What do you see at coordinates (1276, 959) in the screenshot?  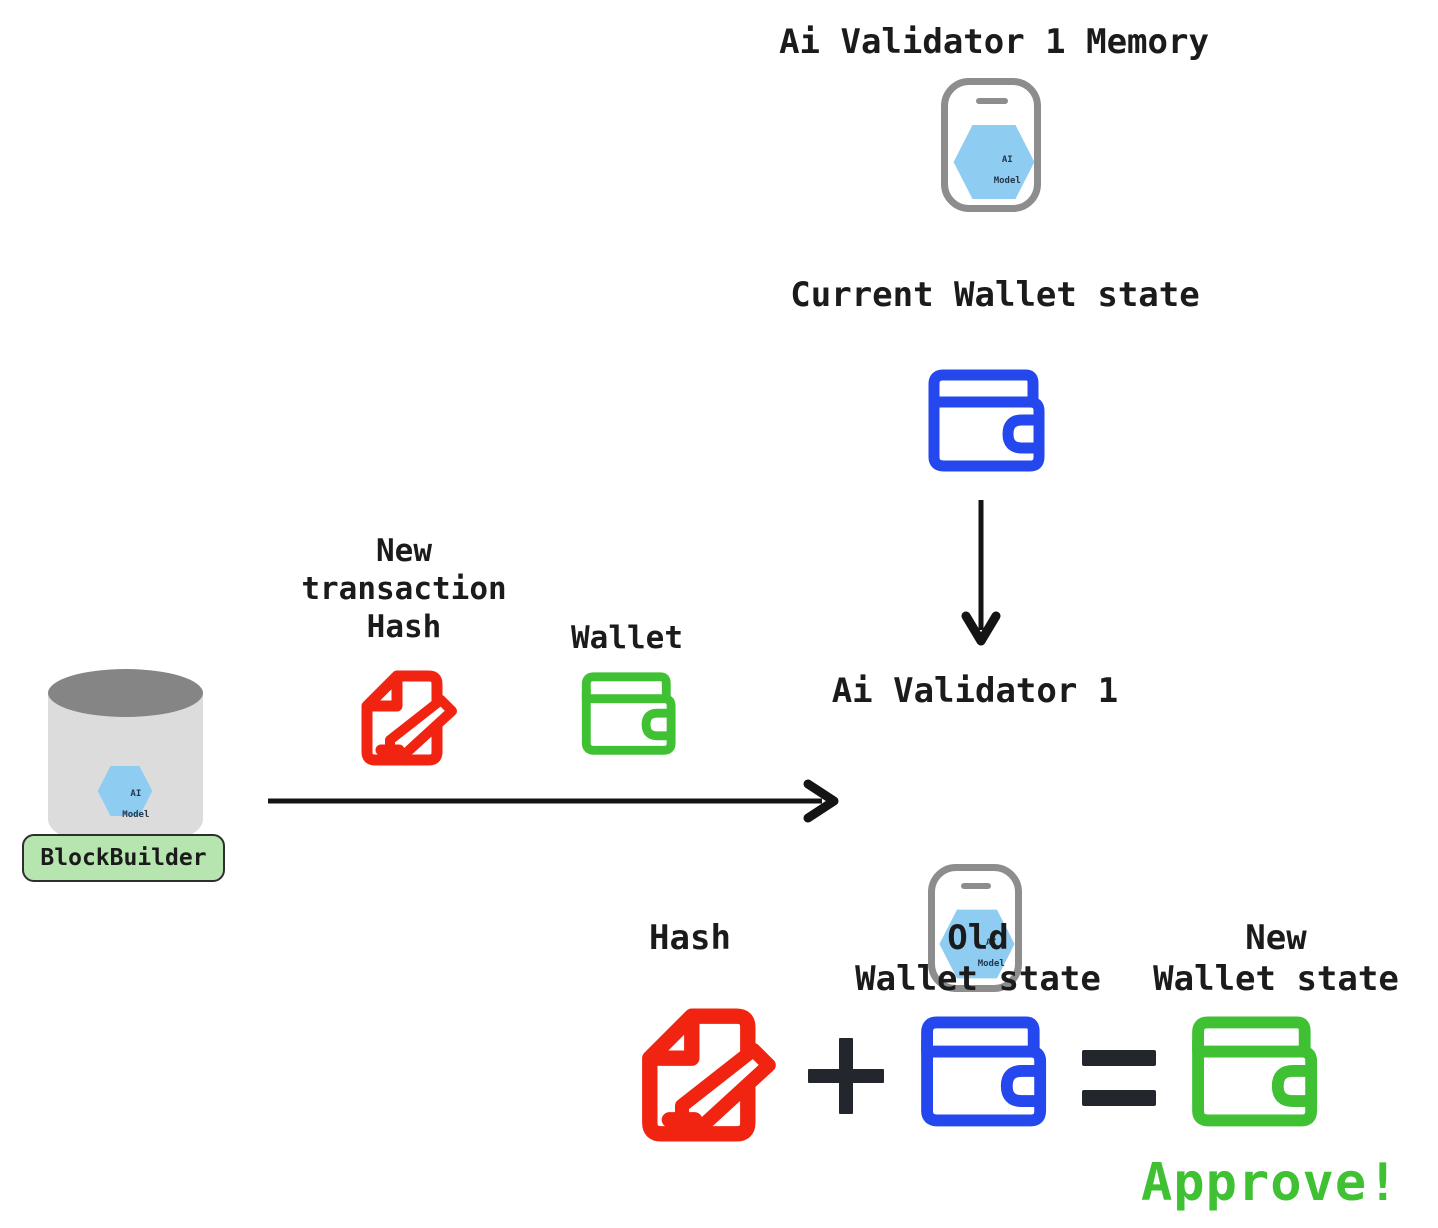 I see `new-wallet-state-label: New Wallet state` at bounding box center [1276, 959].